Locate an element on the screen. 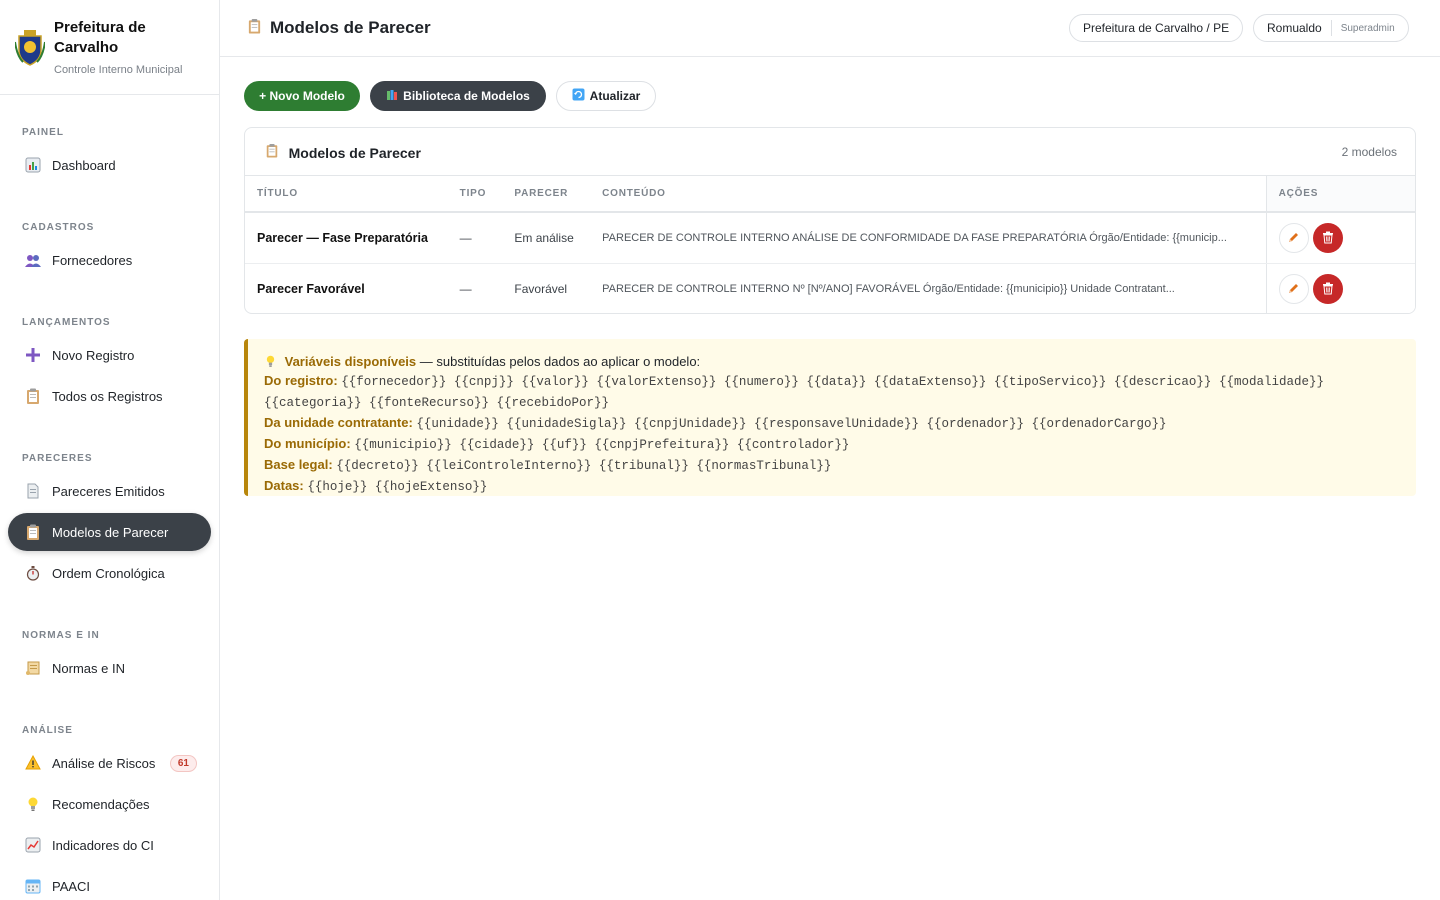 This screenshot has height=900, width=1440. sidebar-item-label: Análise de Riscos is located at coordinates (104, 763).